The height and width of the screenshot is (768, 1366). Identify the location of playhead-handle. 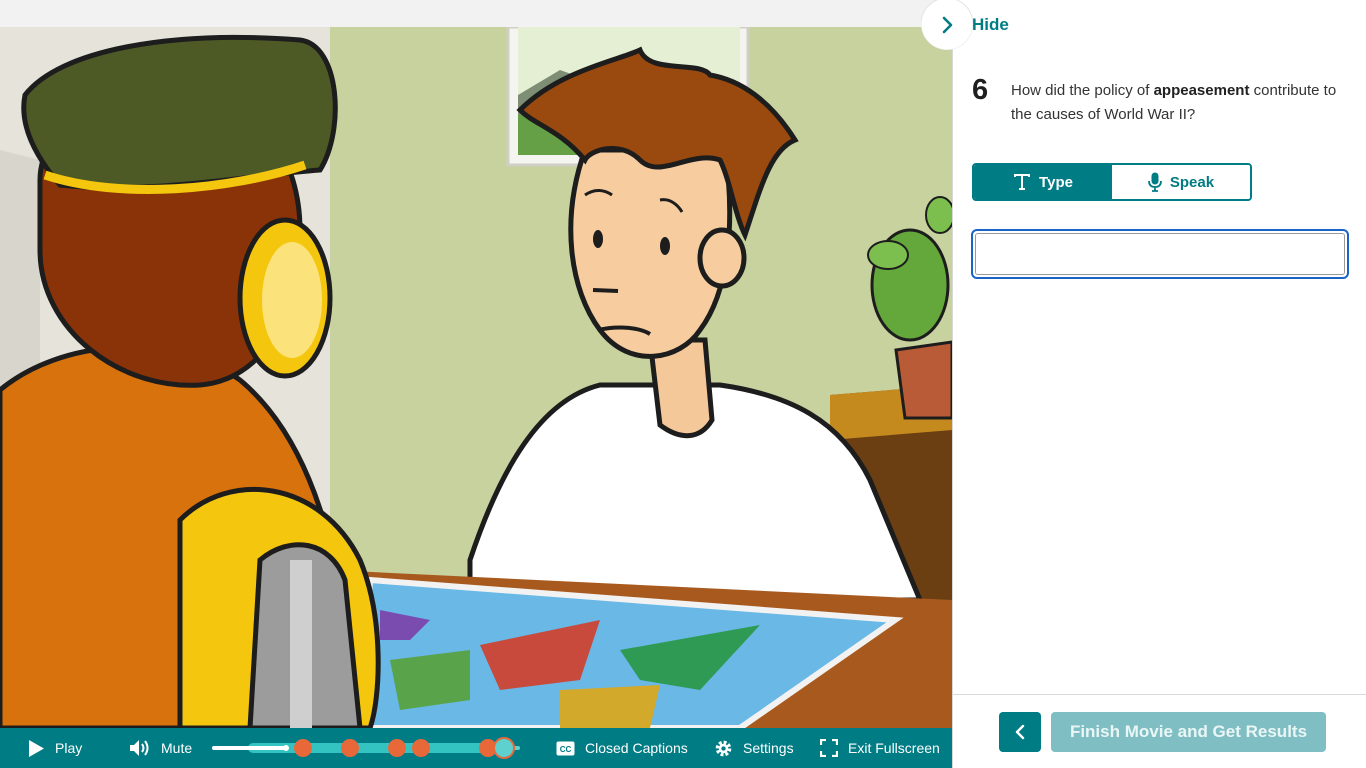
(286, 748).